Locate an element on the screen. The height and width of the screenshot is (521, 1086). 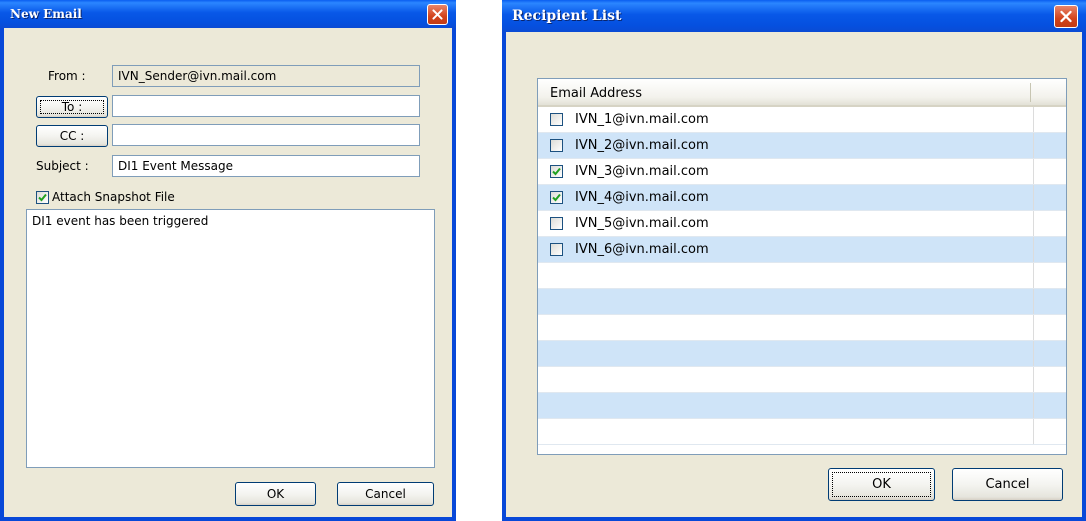
recipient-row: IVN_4@ivn.mail.com is located at coordinates (802, 198).